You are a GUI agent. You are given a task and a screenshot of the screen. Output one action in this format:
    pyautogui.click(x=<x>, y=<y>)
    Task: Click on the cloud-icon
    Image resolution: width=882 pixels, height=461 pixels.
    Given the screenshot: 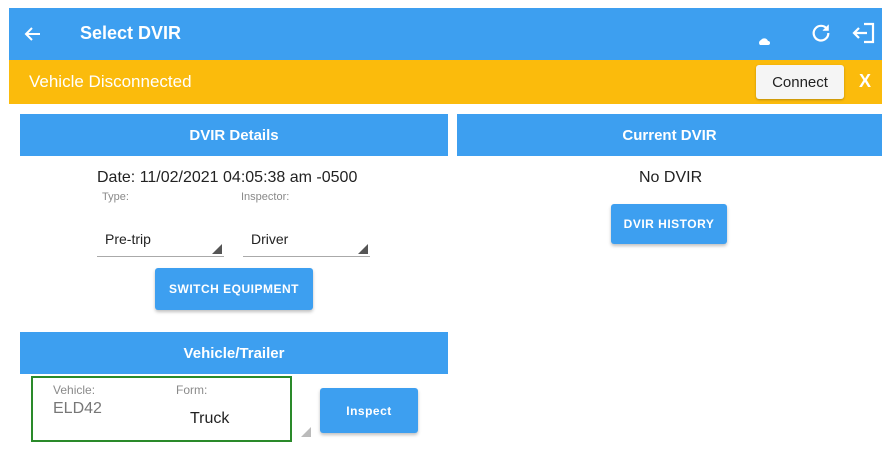 What is the action you would take?
    pyautogui.click(x=764, y=41)
    